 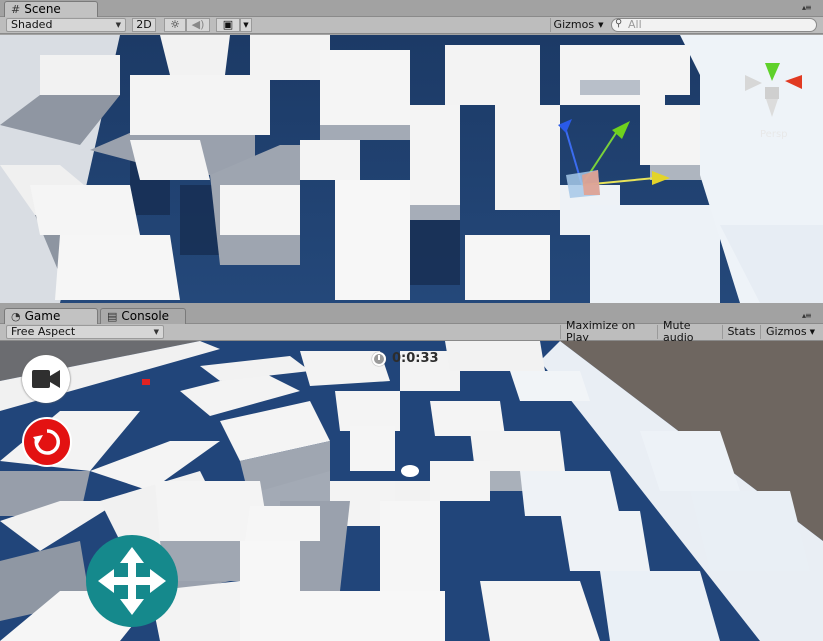 I want to click on restart-button, so click(x=47, y=442).